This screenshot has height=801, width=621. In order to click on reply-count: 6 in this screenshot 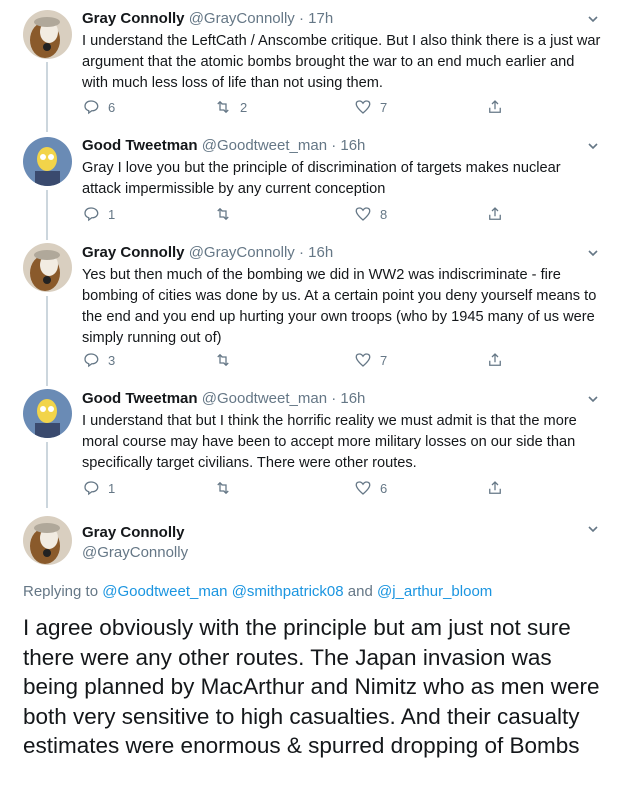, I will do `click(112, 107)`.